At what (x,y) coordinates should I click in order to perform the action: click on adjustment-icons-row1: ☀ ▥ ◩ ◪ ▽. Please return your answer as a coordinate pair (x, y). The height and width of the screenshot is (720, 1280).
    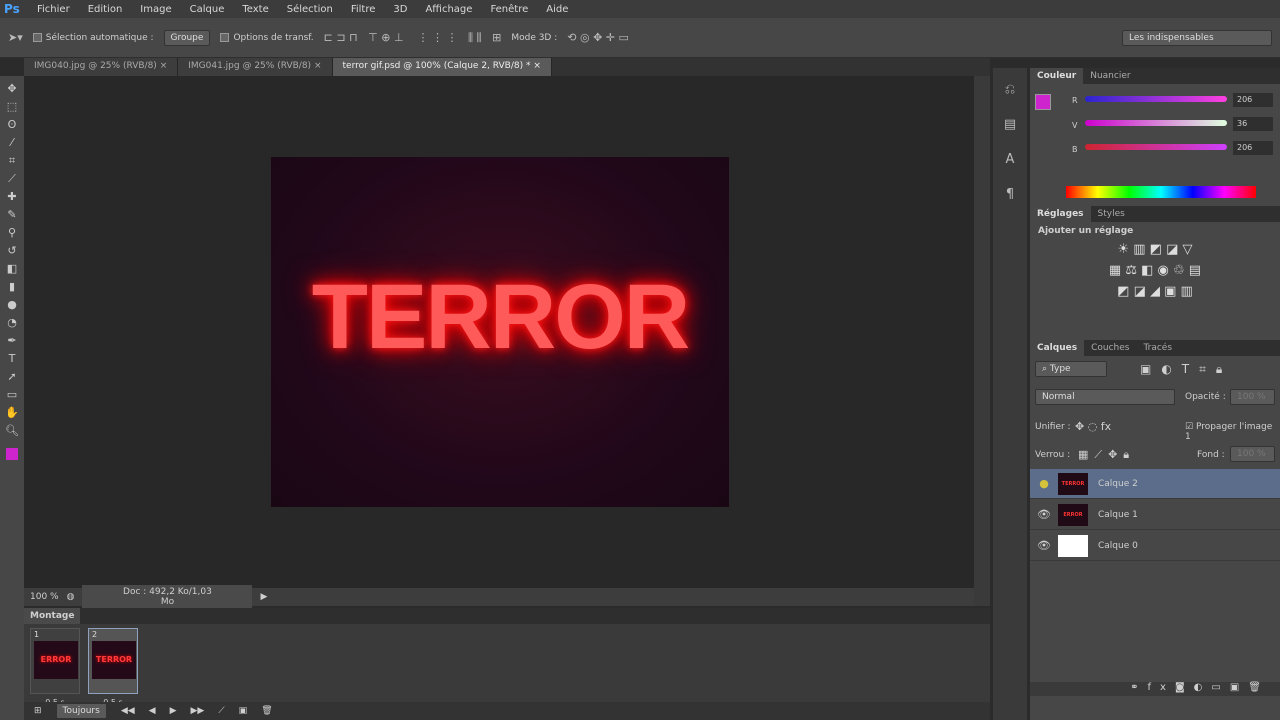
    Looking at the image, I should click on (1155, 249).